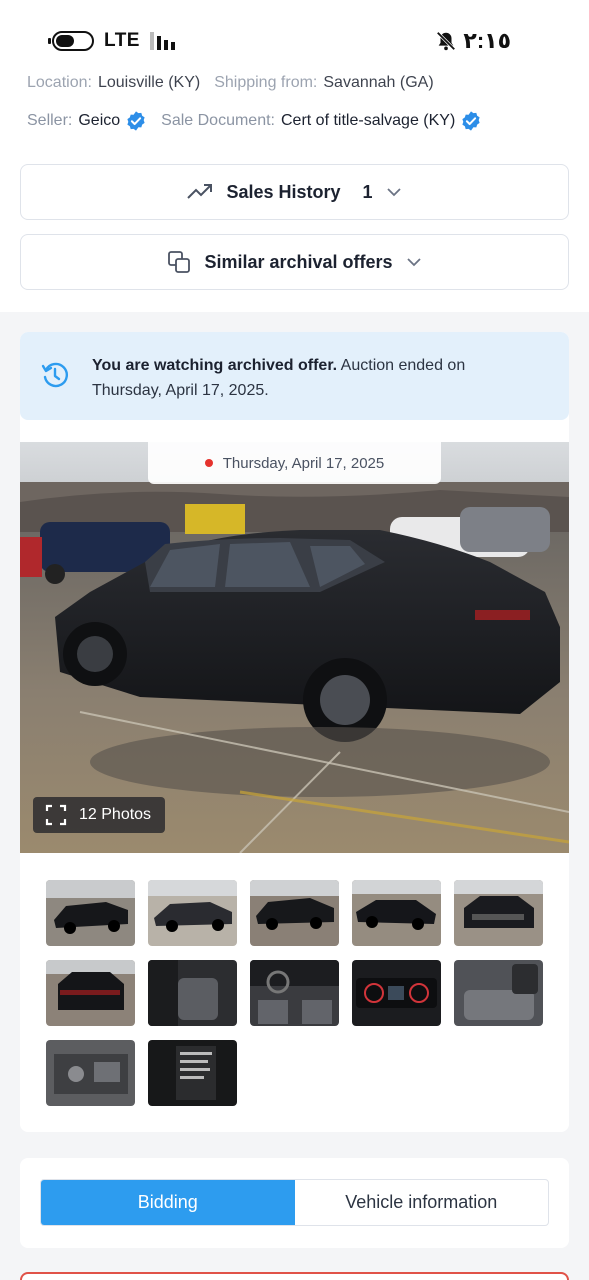  What do you see at coordinates (378, 82) in the screenshot?
I see `shipping-value: Savannah (GA)` at bounding box center [378, 82].